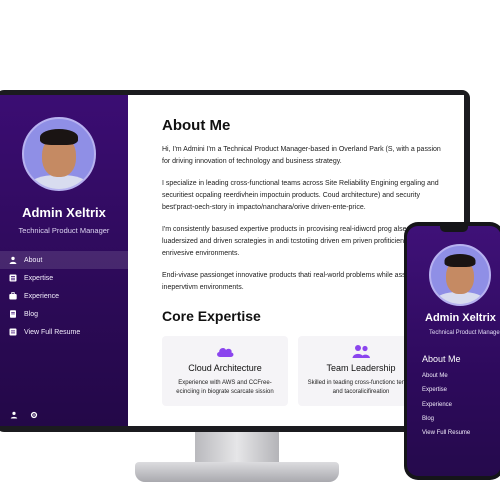  Describe the element at coordinates (225, 368) in the screenshot. I see `card-title: Cloud Architecture` at that location.